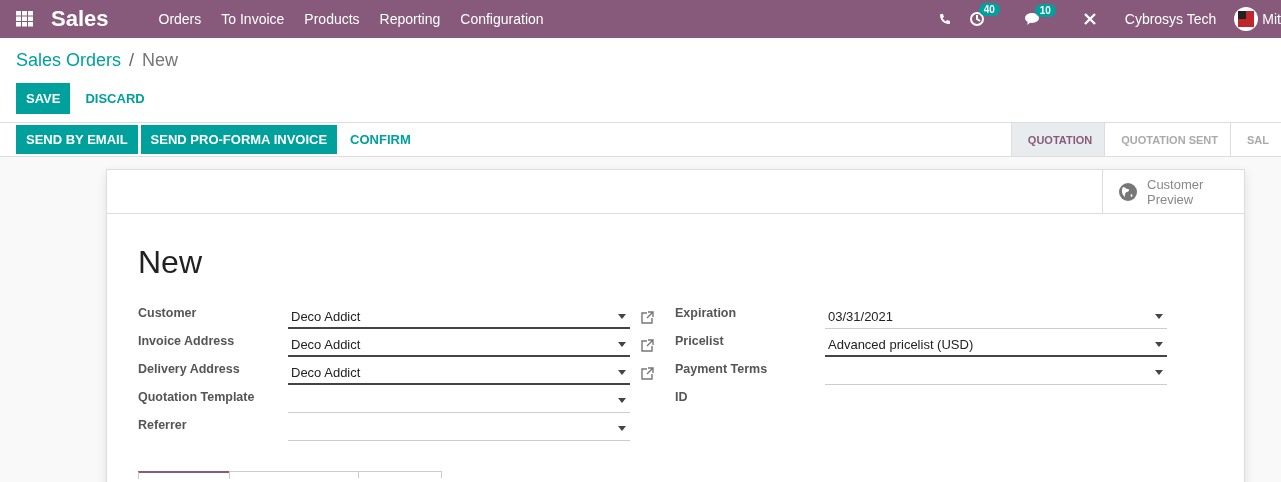 This screenshot has width=1281, height=482. Describe the element at coordinates (187, 341) in the screenshot. I see `field-label: Invoice Address` at that location.